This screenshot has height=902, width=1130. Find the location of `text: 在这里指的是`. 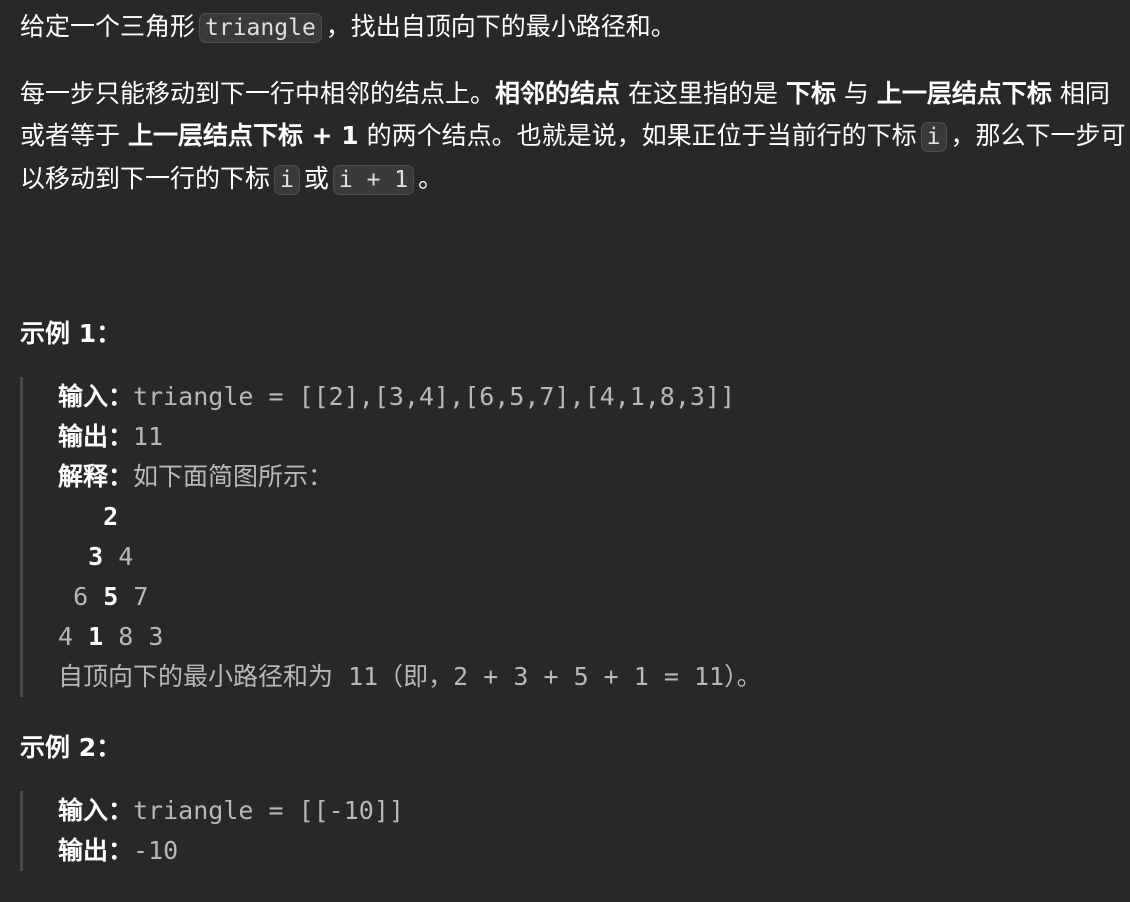

text: 在这里指的是 is located at coordinates (703, 93).